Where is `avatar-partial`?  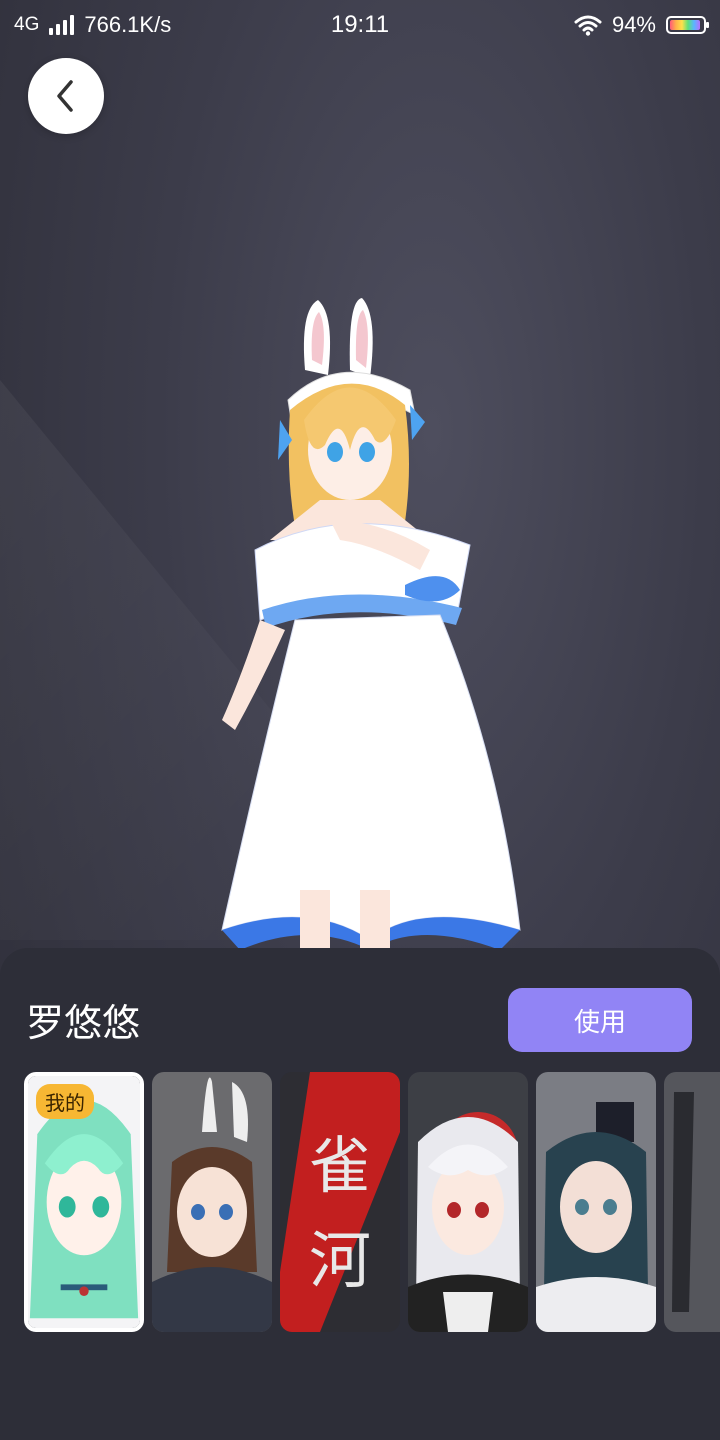 avatar-partial is located at coordinates (692, 1202).